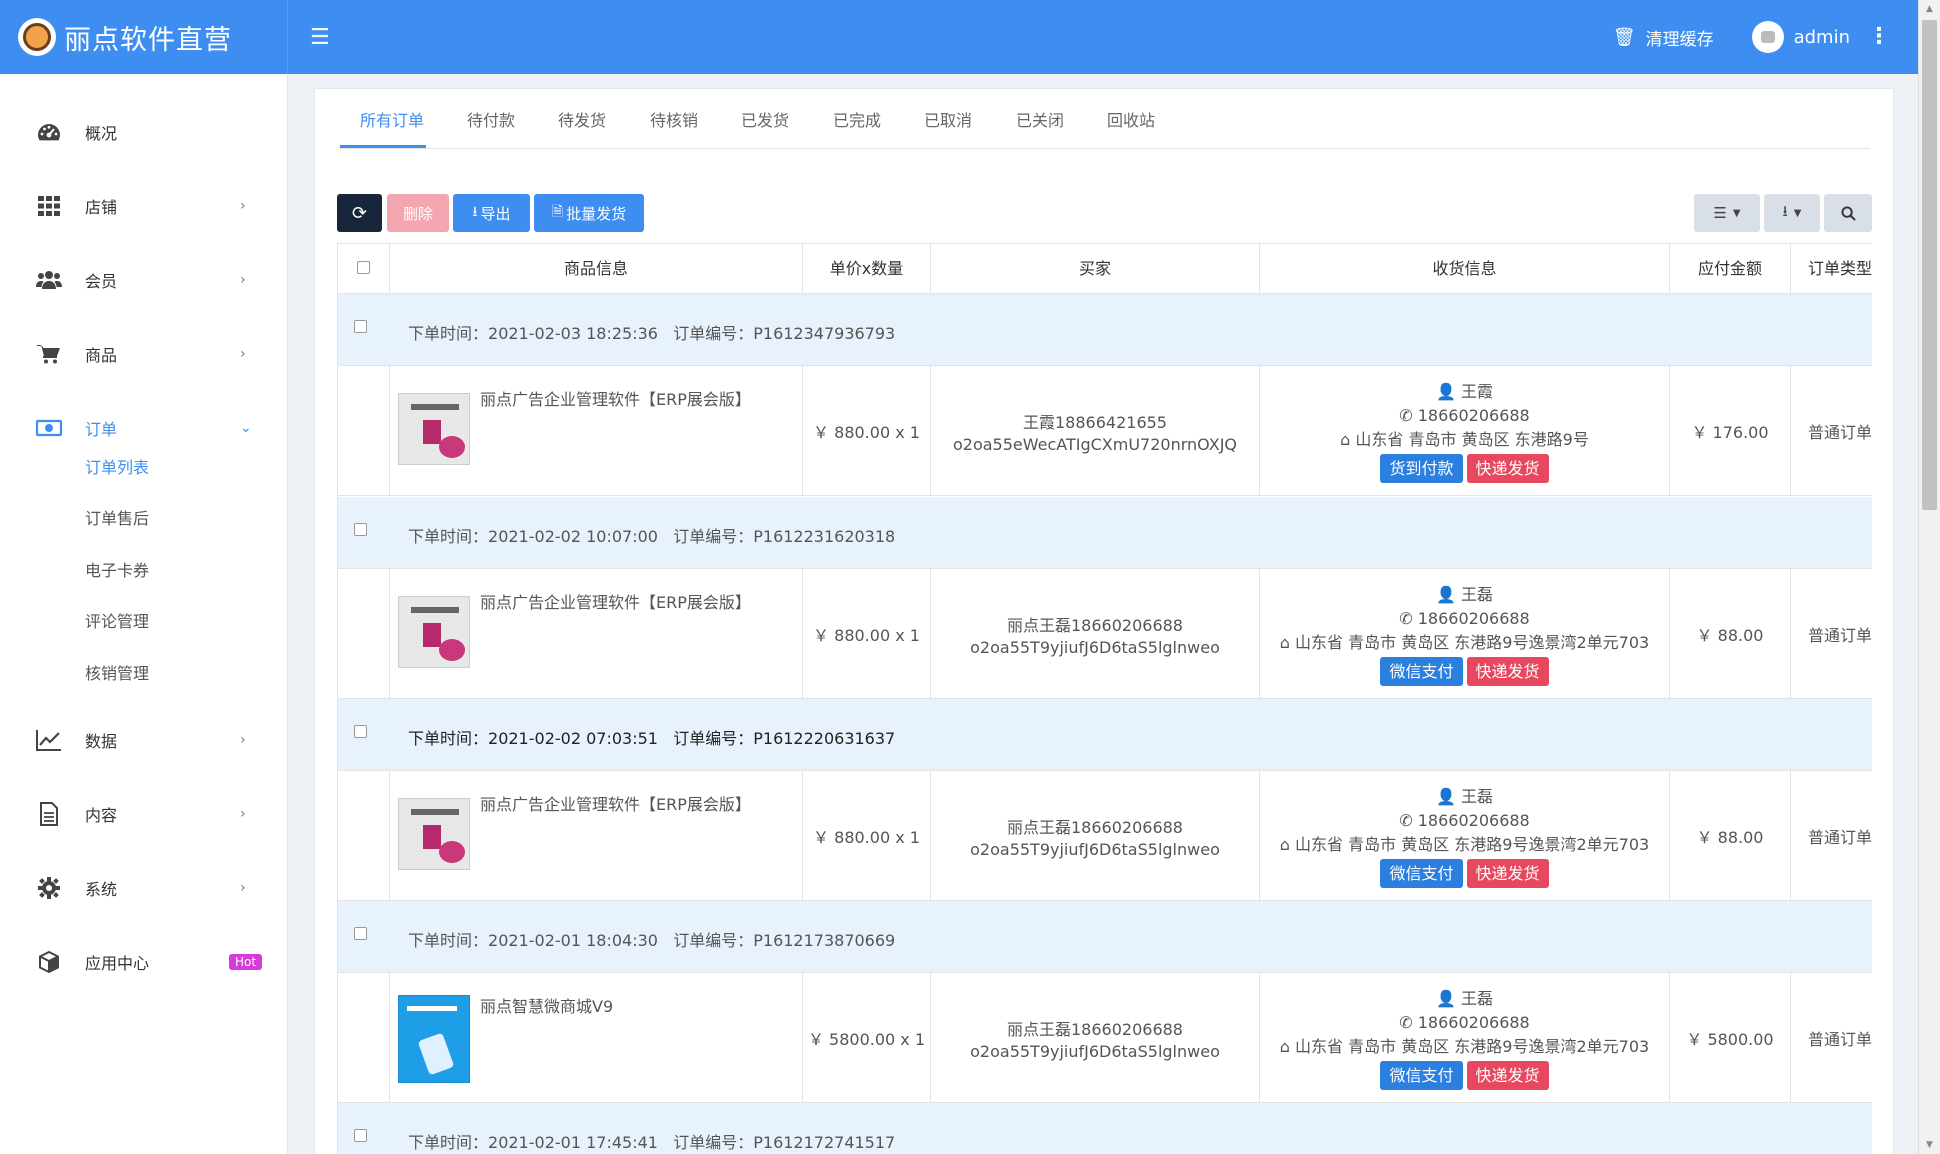 This screenshot has width=1940, height=1154. What do you see at coordinates (1730, 269) in the screenshot?
I see `col-header-amount: 应付金额` at bounding box center [1730, 269].